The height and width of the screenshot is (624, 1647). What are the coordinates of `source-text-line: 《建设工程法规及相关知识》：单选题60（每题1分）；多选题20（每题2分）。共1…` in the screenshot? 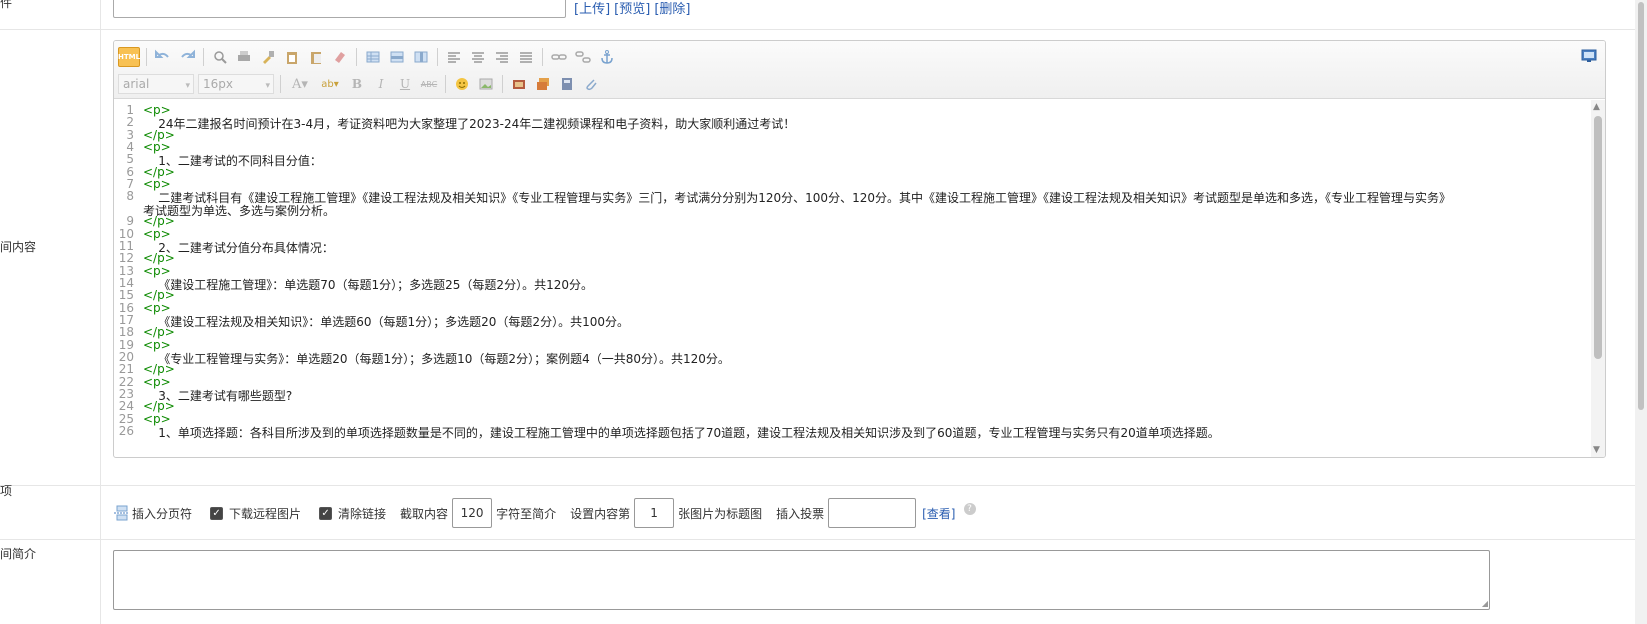 It's located at (386, 321).